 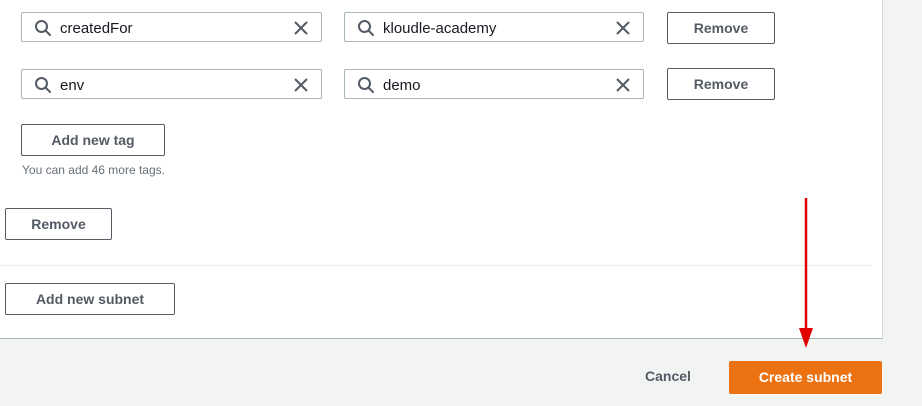 I want to click on tag-key-value-2: env, so click(x=72, y=85).